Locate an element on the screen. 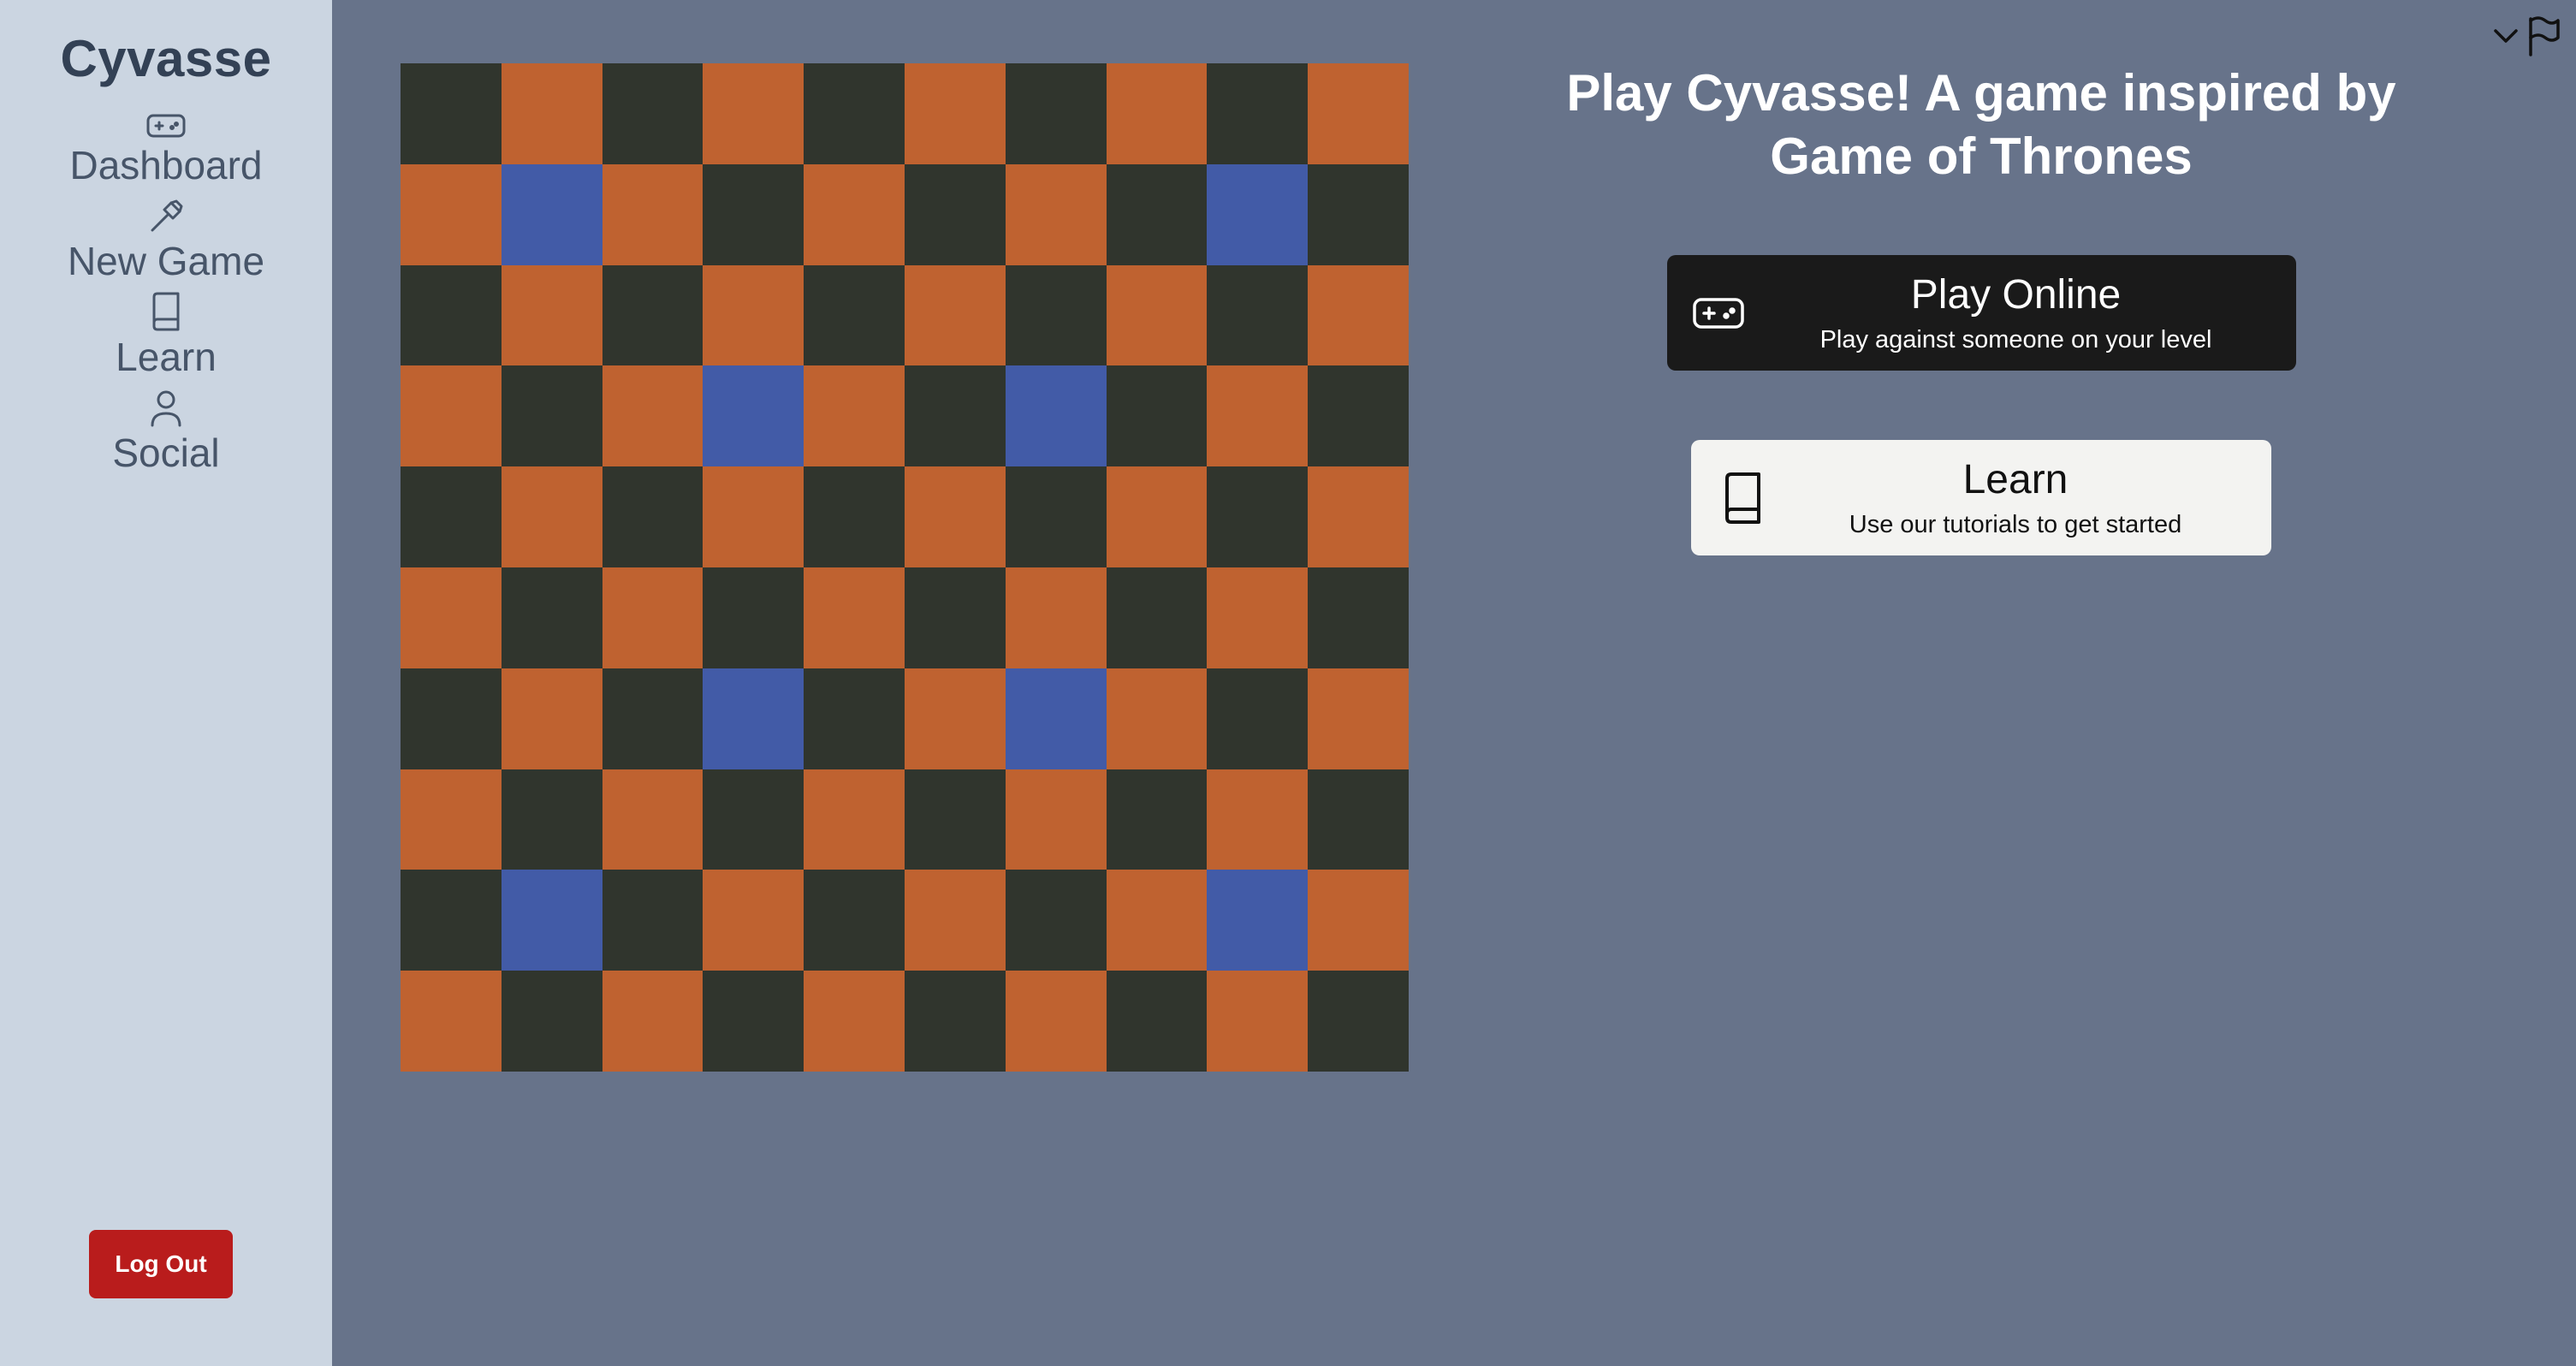 This screenshot has width=2576, height=1366. logout-button: Log Out is located at coordinates (161, 1264).